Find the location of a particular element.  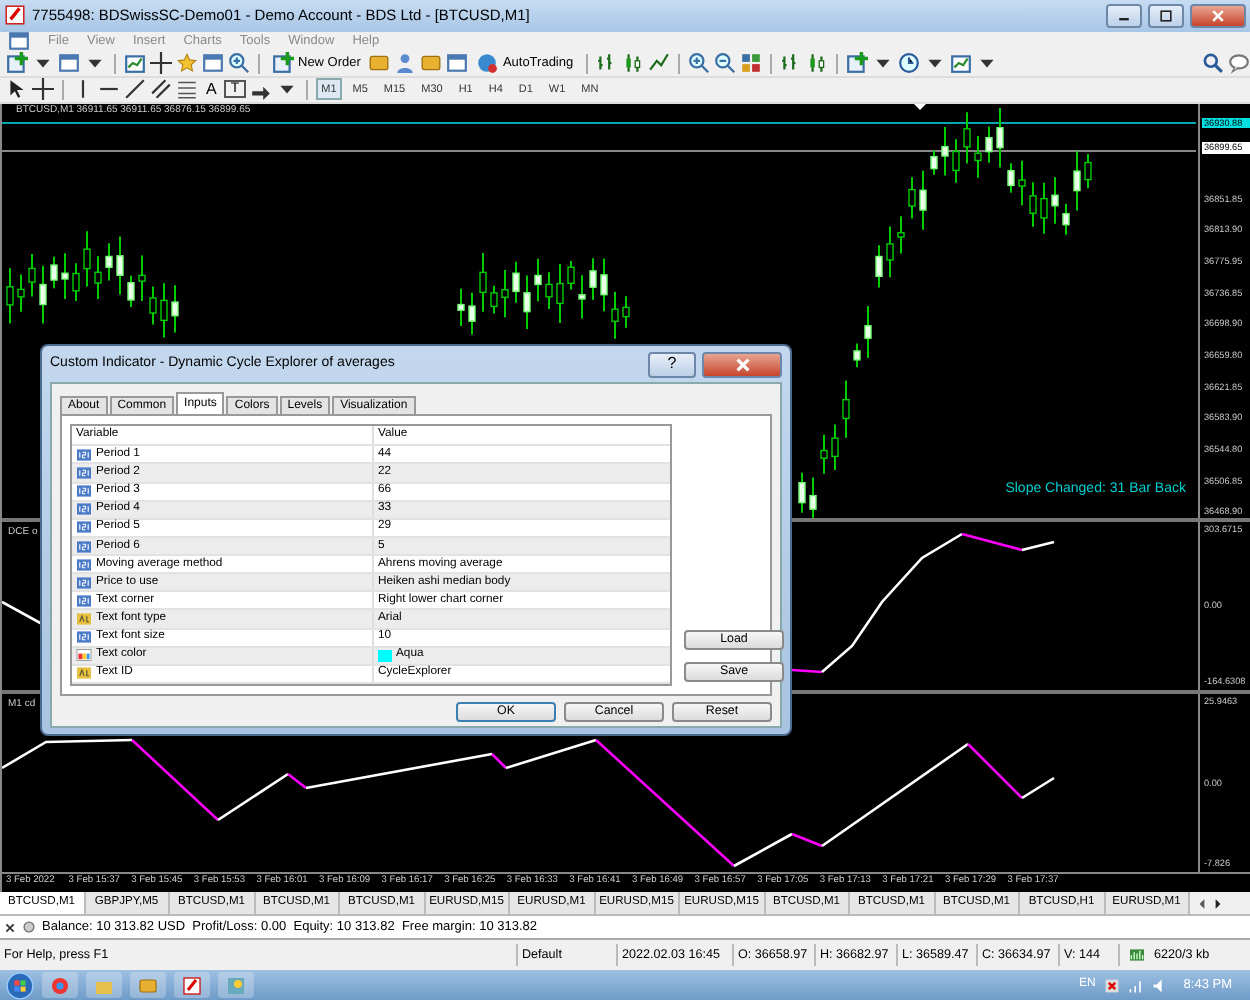

scroll-left-icon is located at coordinates (1202, 903).